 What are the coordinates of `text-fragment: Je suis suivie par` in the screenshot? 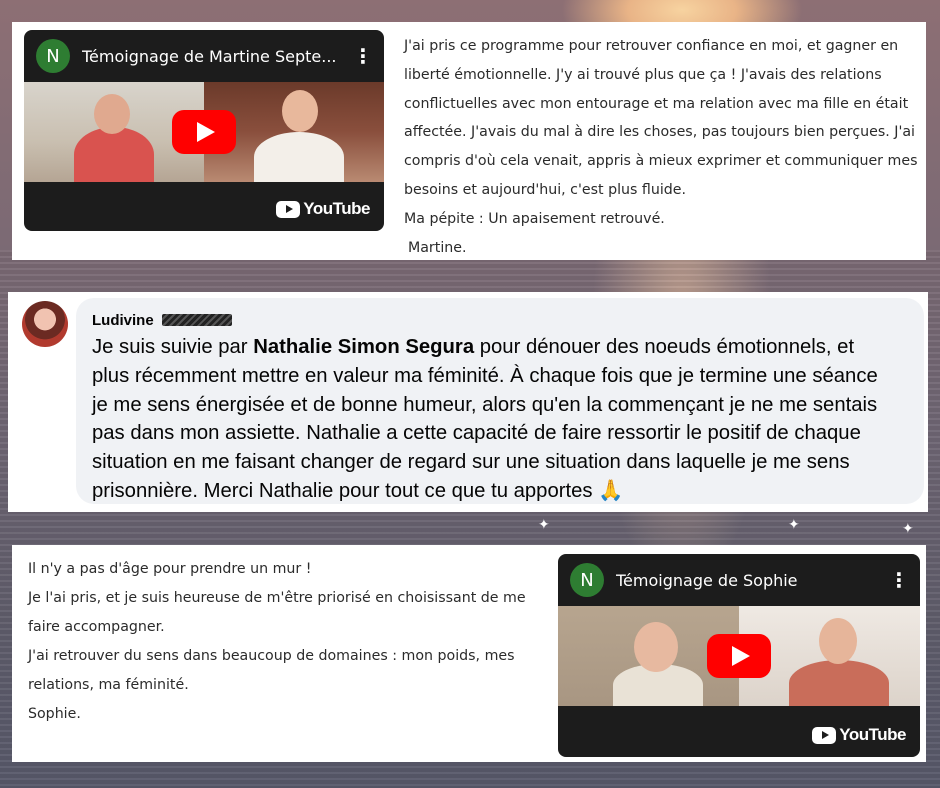 It's located at (173, 347).